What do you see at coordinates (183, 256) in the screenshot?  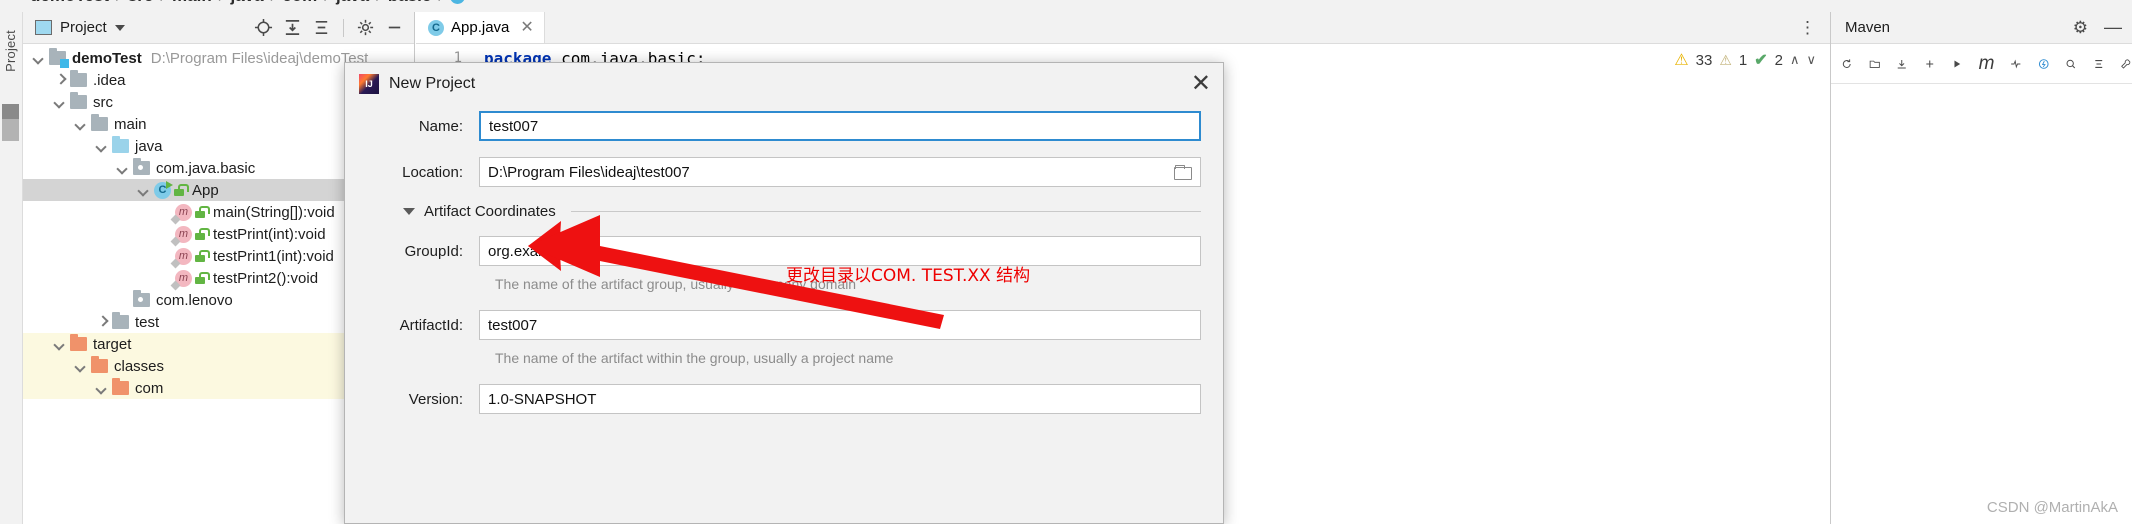 I see `method-icon: m` at bounding box center [183, 256].